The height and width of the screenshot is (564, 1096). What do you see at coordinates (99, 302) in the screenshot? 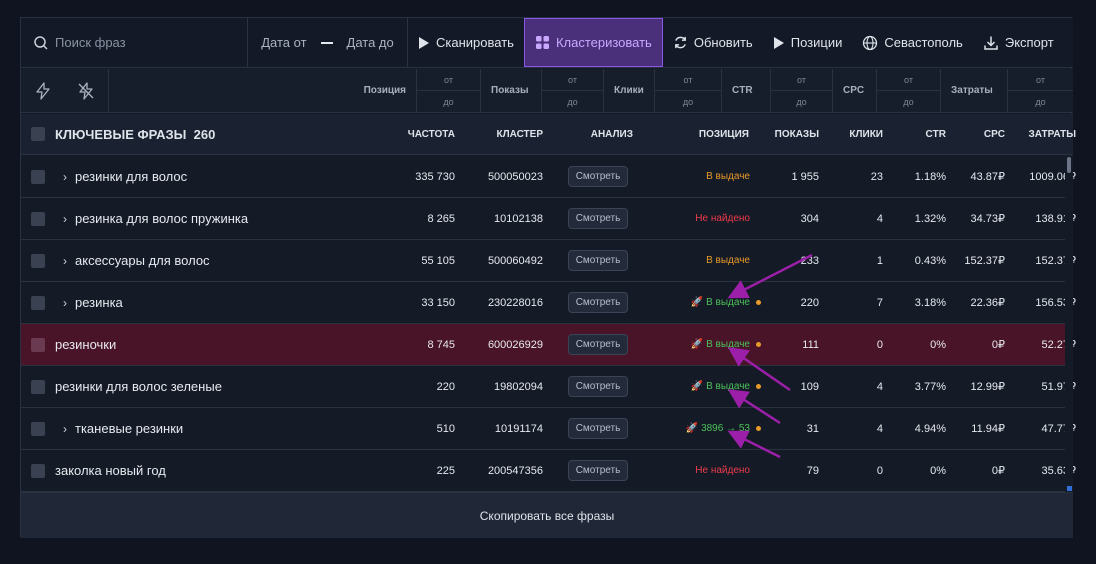
I see `phrase-text: резинка` at bounding box center [99, 302].